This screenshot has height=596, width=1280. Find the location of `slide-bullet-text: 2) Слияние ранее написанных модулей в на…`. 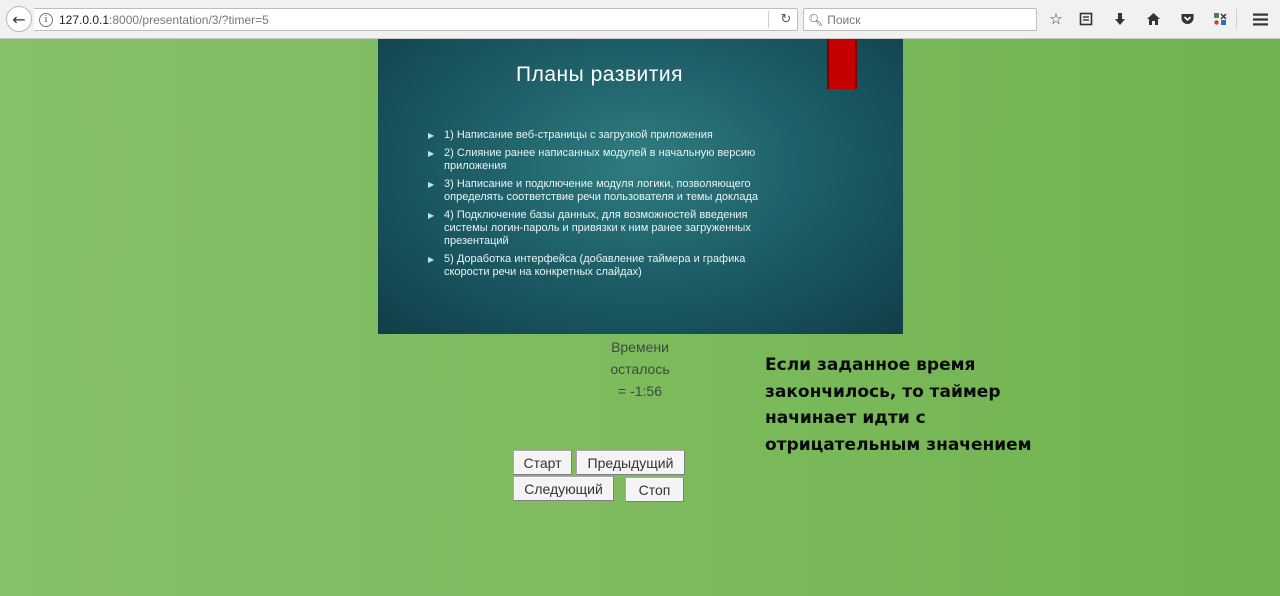

slide-bullet-text: 2) Слияние ранее написанных модулей в на… is located at coordinates (600, 159).